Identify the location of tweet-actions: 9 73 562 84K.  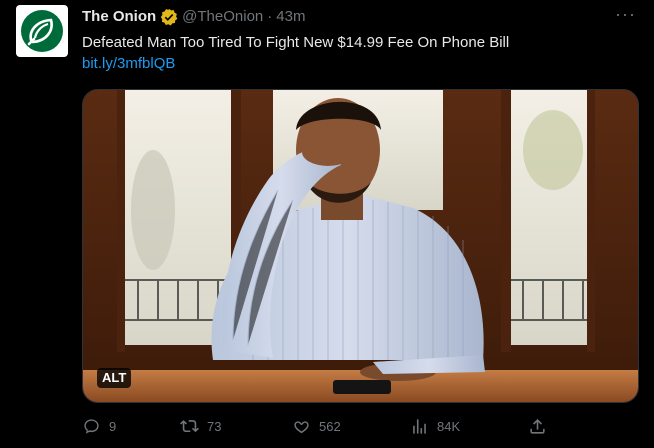
(317, 427).